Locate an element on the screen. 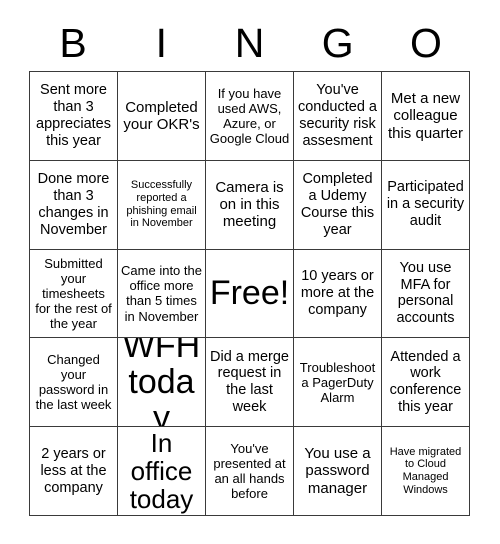  bingo-cell-label: In office today is located at coordinates (161, 471).